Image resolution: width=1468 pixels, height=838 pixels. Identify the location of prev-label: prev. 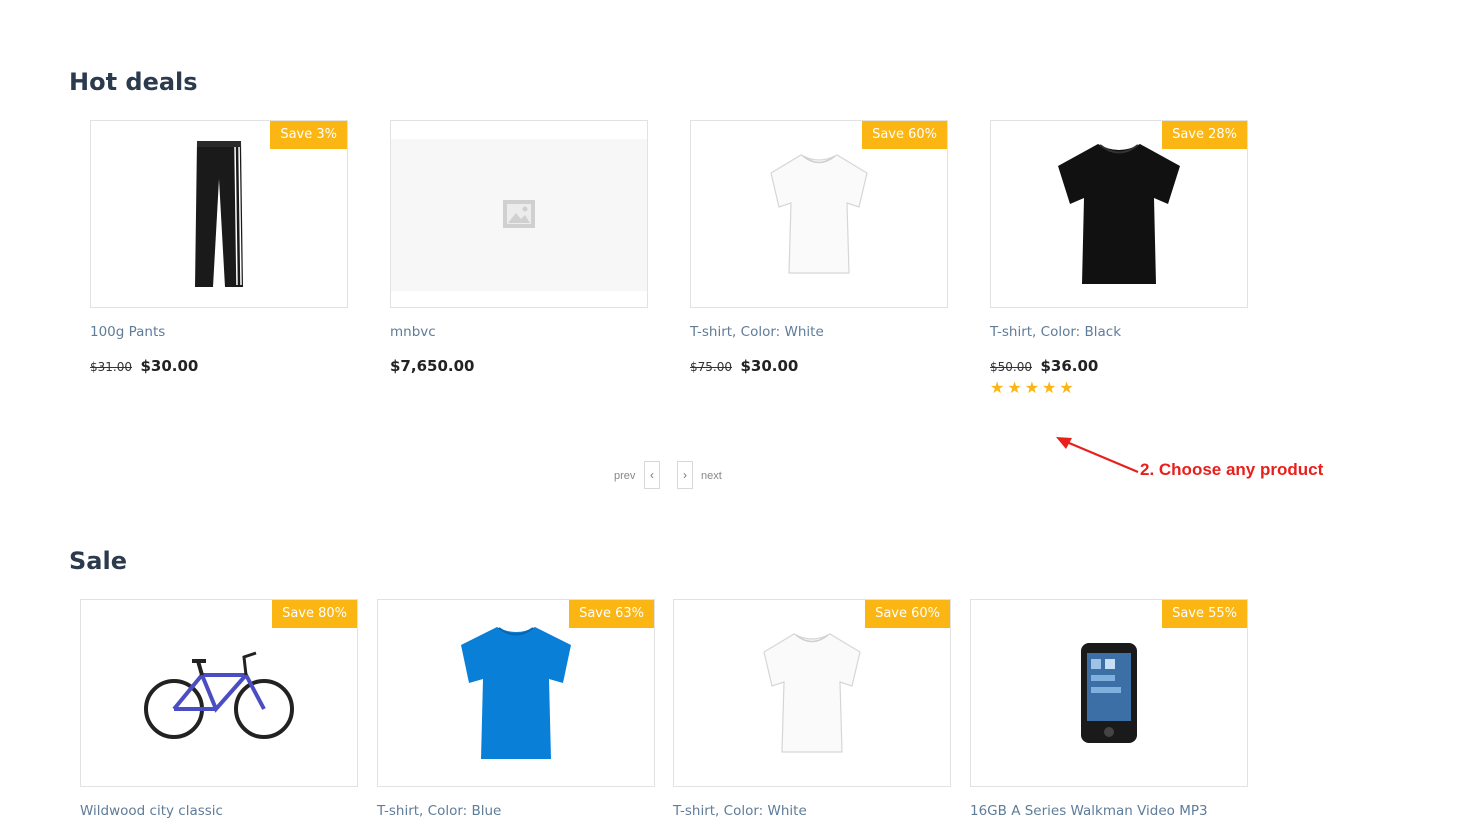
(624, 476).